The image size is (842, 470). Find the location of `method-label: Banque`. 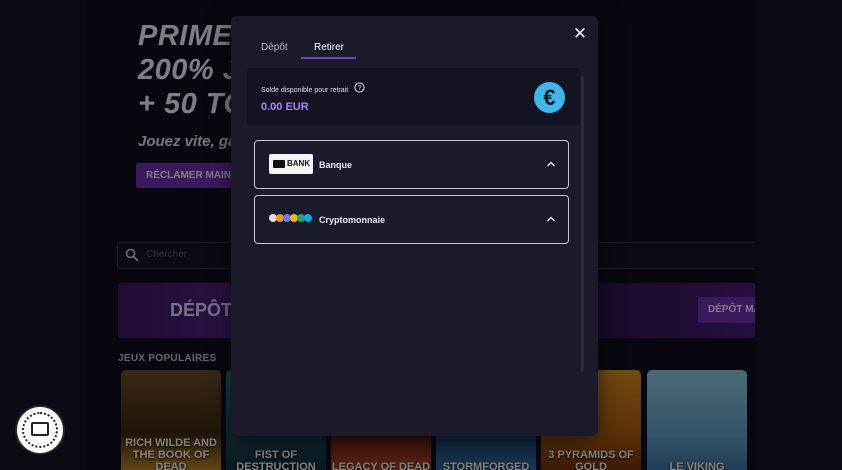

method-label: Banque is located at coordinates (336, 165).